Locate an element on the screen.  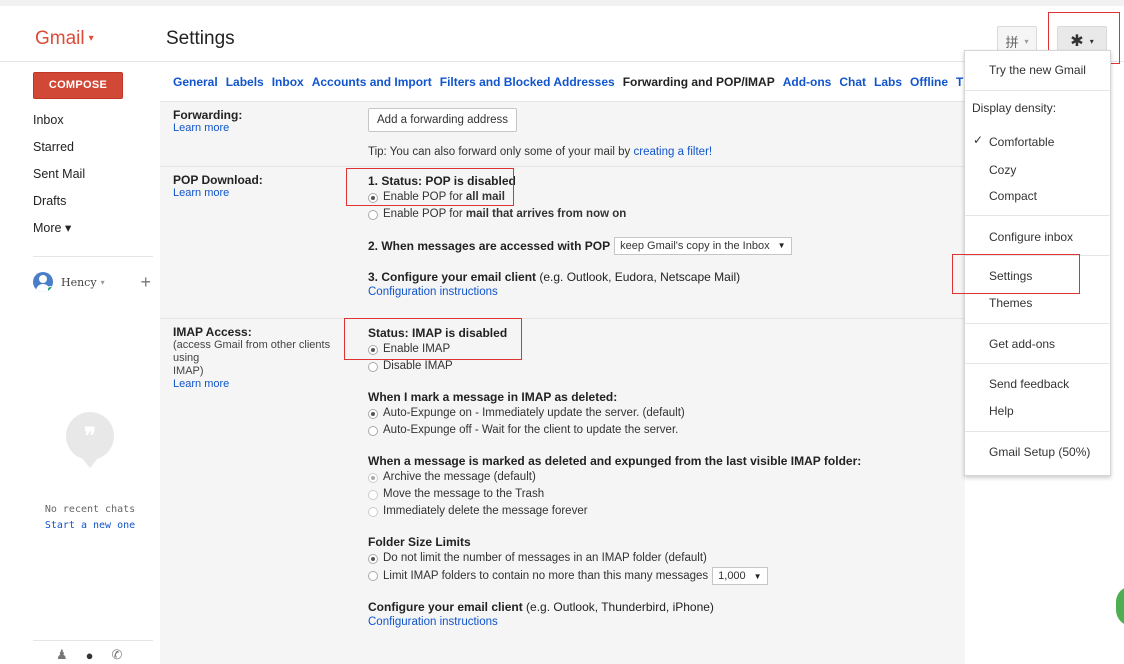
tab-inbox: Inbox is located at coordinates (288, 82).